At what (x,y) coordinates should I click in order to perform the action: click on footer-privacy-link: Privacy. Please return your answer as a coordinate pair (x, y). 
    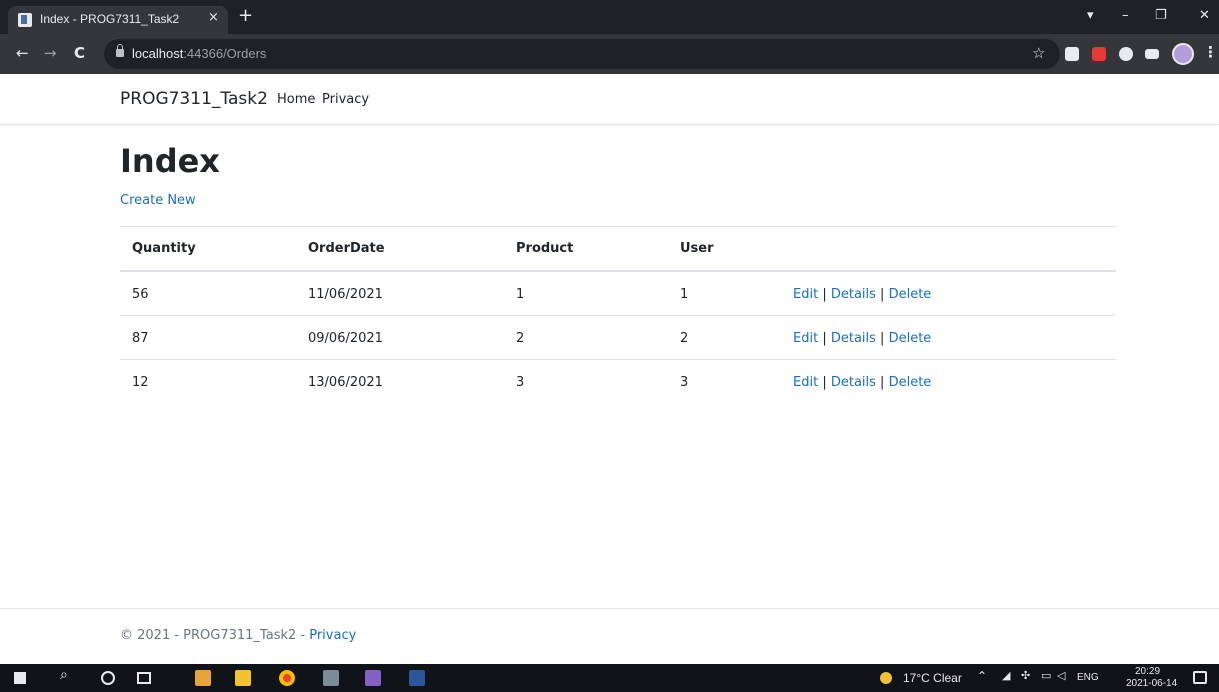
    Looking at the image, I should click on (332, 635).